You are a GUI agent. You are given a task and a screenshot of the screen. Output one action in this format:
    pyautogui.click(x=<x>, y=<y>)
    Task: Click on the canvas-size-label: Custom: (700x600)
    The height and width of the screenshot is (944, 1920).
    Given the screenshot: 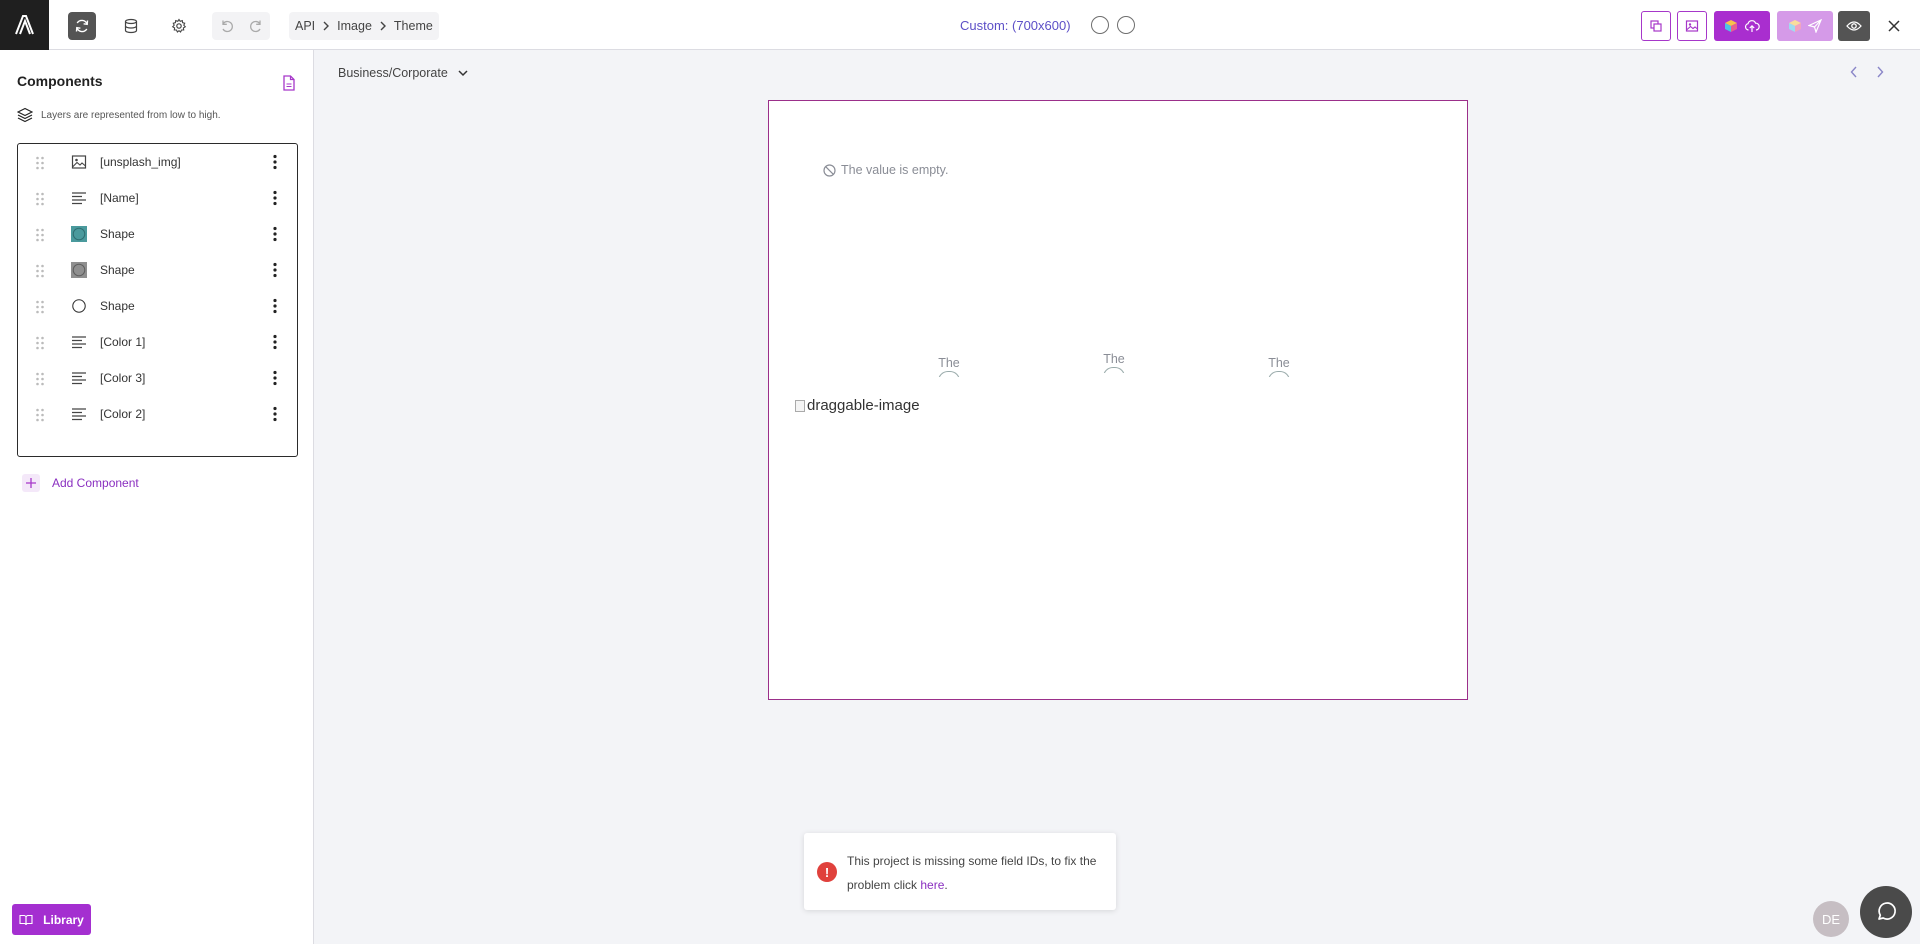 What is the action you would take?
    pyautogui.click(x=1015, y=25)
    